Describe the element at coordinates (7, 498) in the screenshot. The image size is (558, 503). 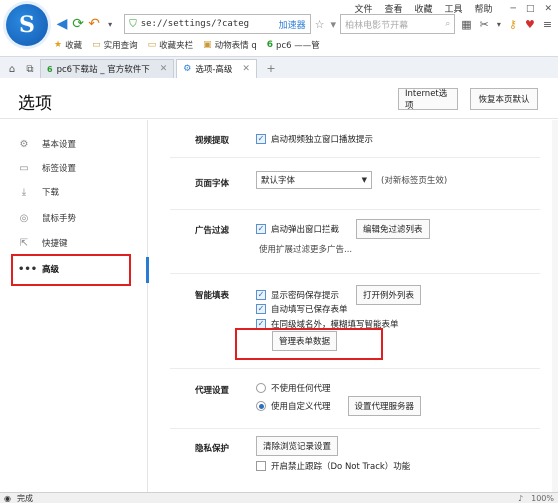
I see `status-globe-icon: ◉` at that location.